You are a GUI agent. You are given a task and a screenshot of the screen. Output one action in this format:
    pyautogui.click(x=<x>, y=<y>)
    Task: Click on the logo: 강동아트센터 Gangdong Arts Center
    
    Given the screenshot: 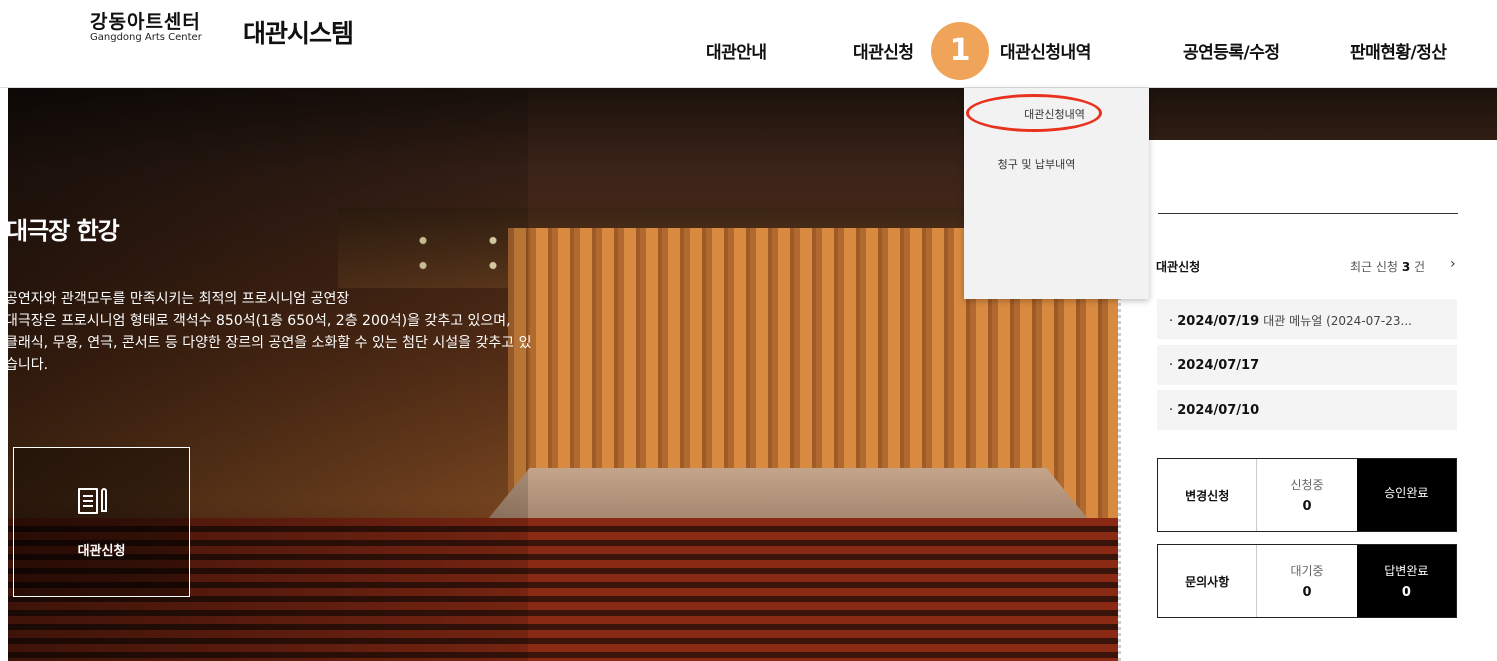 What is the action you would take?
    pyautogui.click(x=152, y=28)
    